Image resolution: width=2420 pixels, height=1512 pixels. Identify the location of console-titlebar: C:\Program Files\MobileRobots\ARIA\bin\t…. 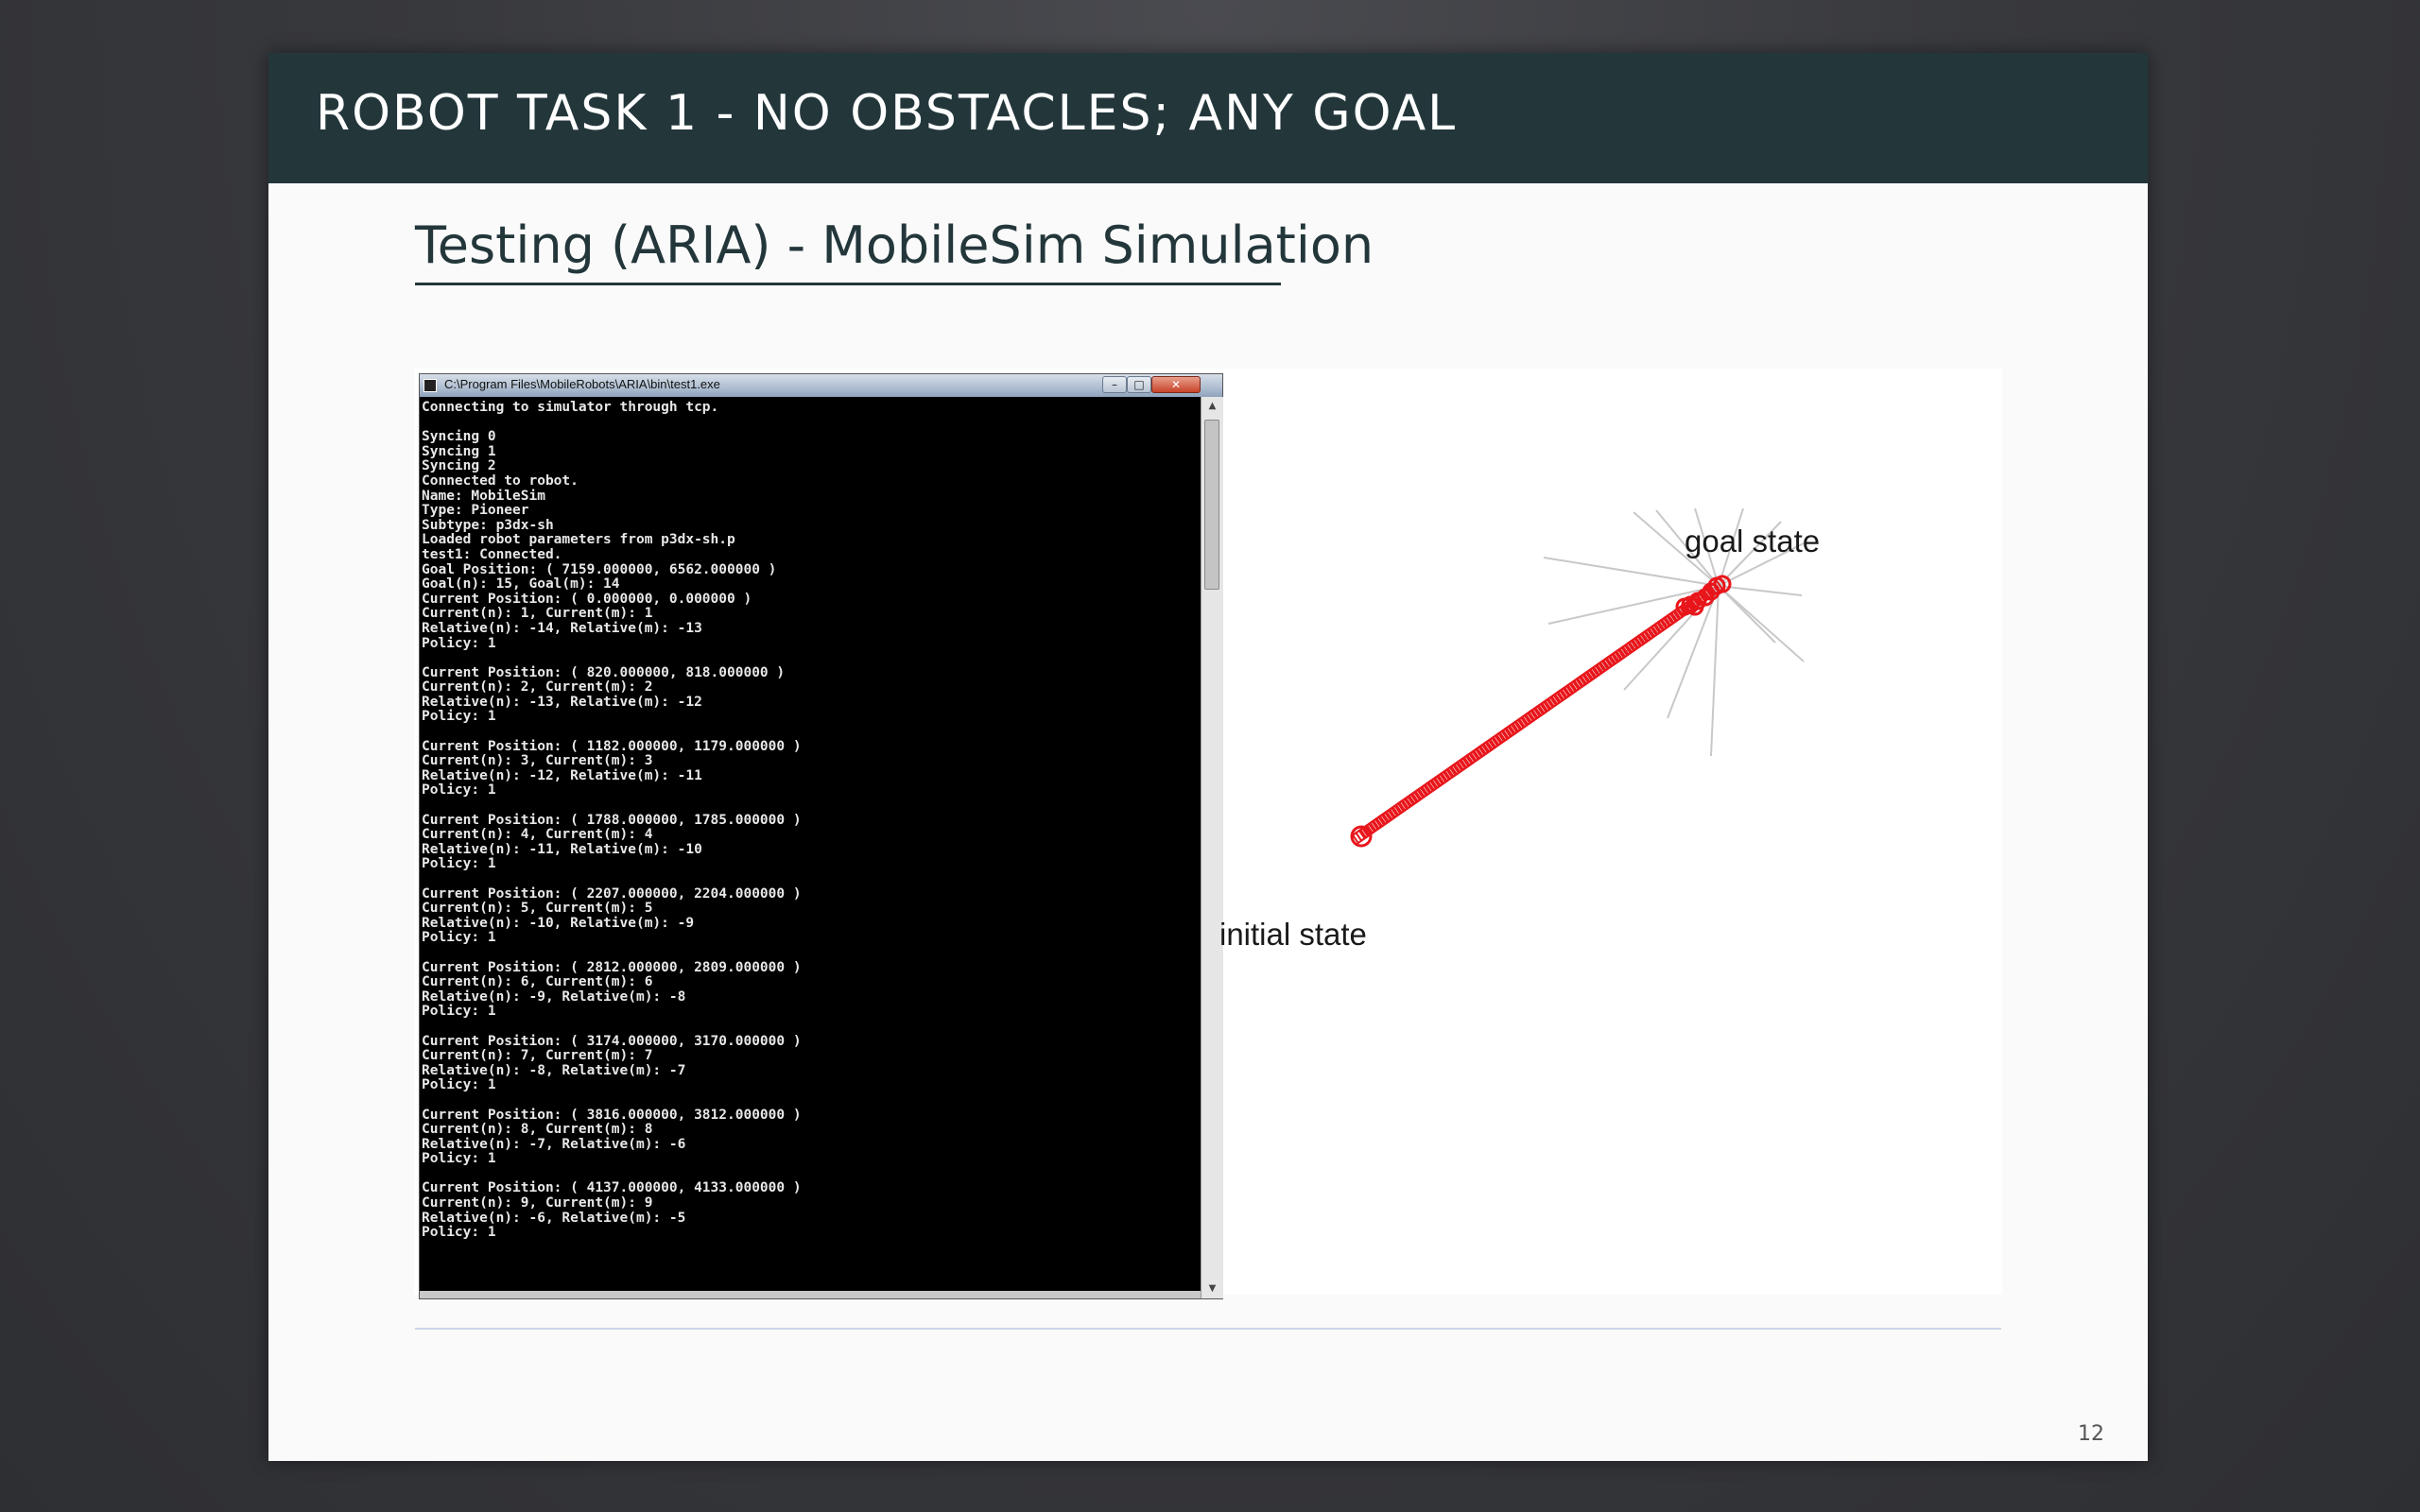
(821, 385).